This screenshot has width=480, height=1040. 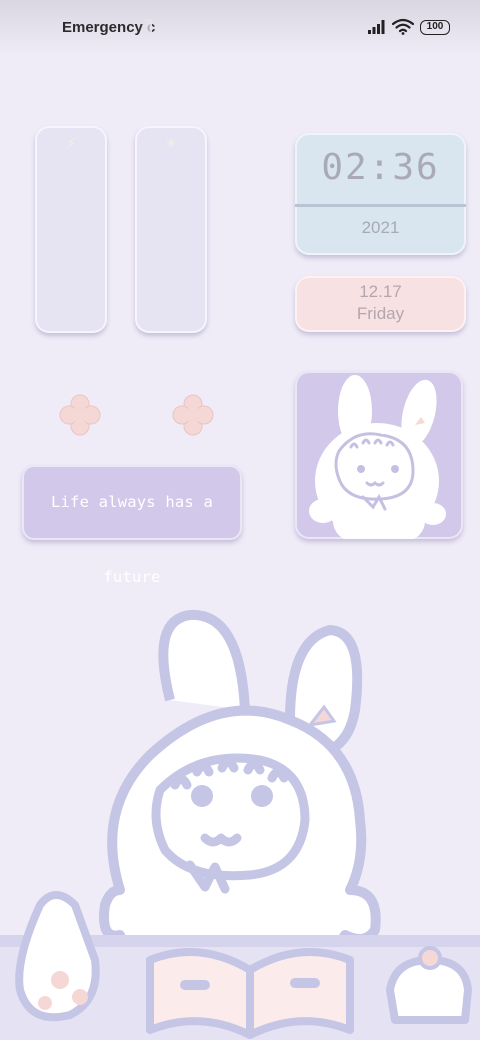 What do you see at coordinates (380, 167) in the screenshot?
I see `clock-time: 02:36` at bounding box center [380, 167].